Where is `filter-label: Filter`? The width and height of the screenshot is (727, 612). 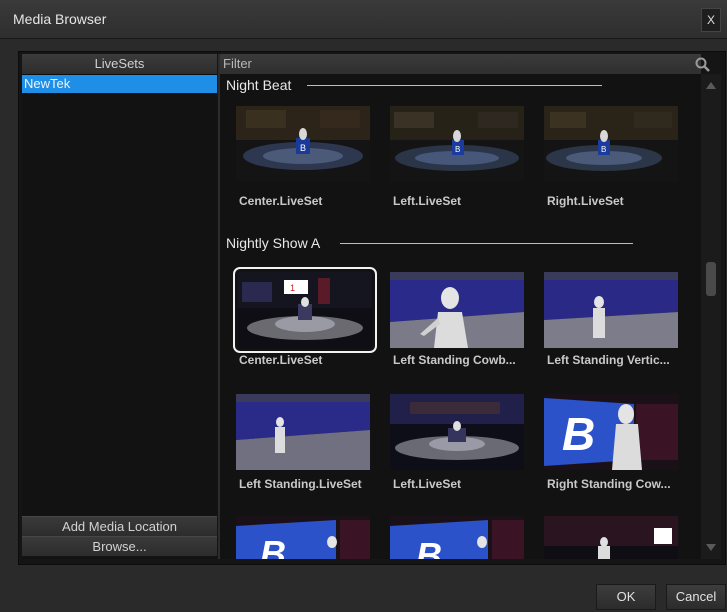
filter-label: Filter is located at coordinates (237, 63).